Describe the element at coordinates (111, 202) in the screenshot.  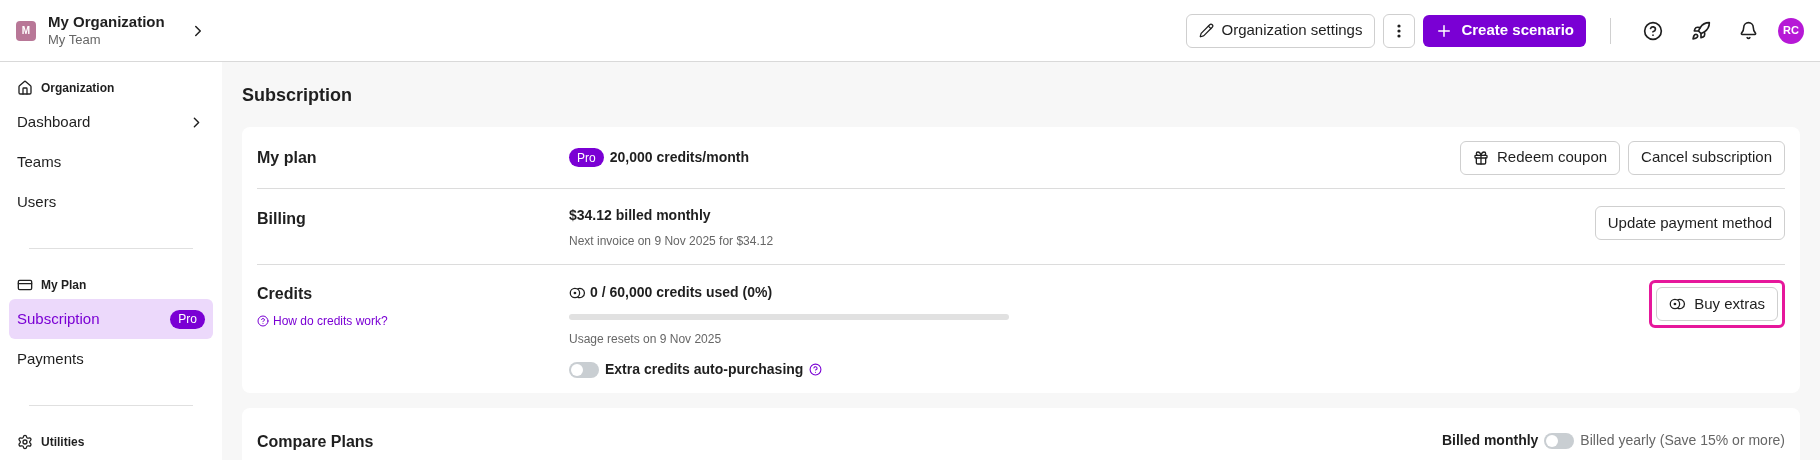
I see `sidebar-item: Users` at that location.